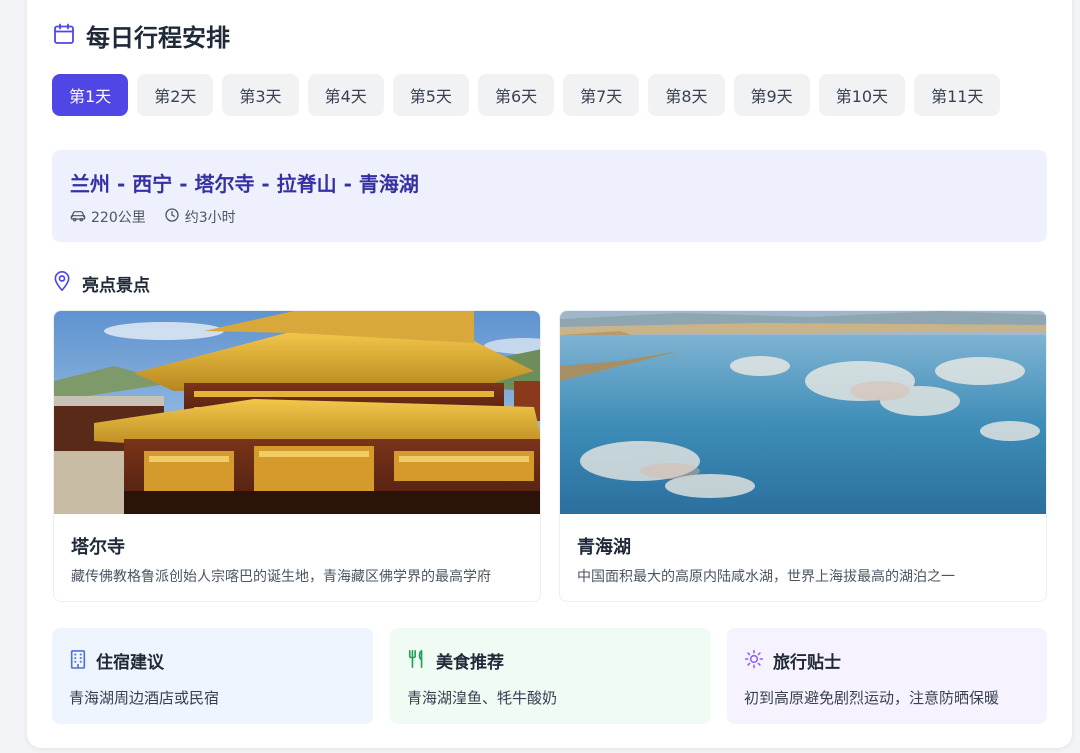 The width and height of the screenshot is (1080, 753). What do you see at coordinates (244, 184) in the screenshot?
I see `route-title: 兰州 - 西宁 - 塔尔寺 - 拉脊山 - 青海湖` at bounding box center [244, 184].